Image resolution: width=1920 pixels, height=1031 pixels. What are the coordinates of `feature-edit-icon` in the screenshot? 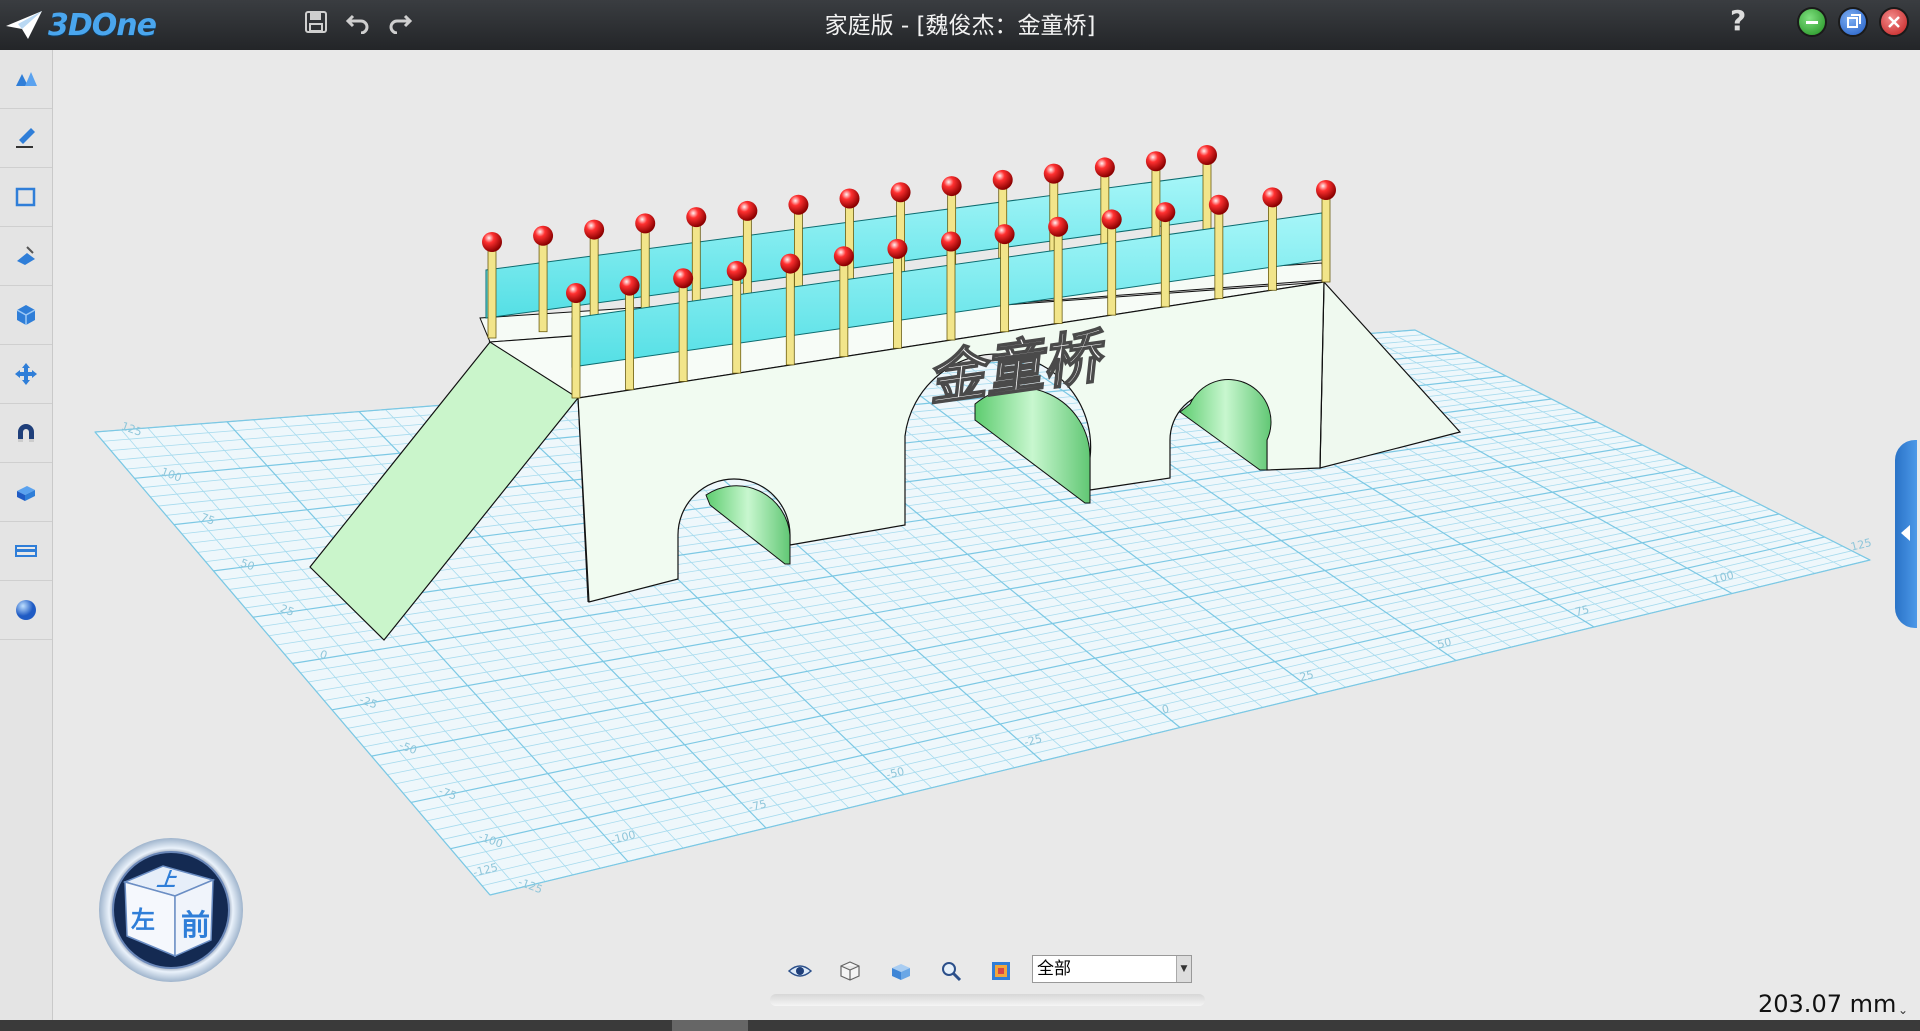 It's located at (26, 255).